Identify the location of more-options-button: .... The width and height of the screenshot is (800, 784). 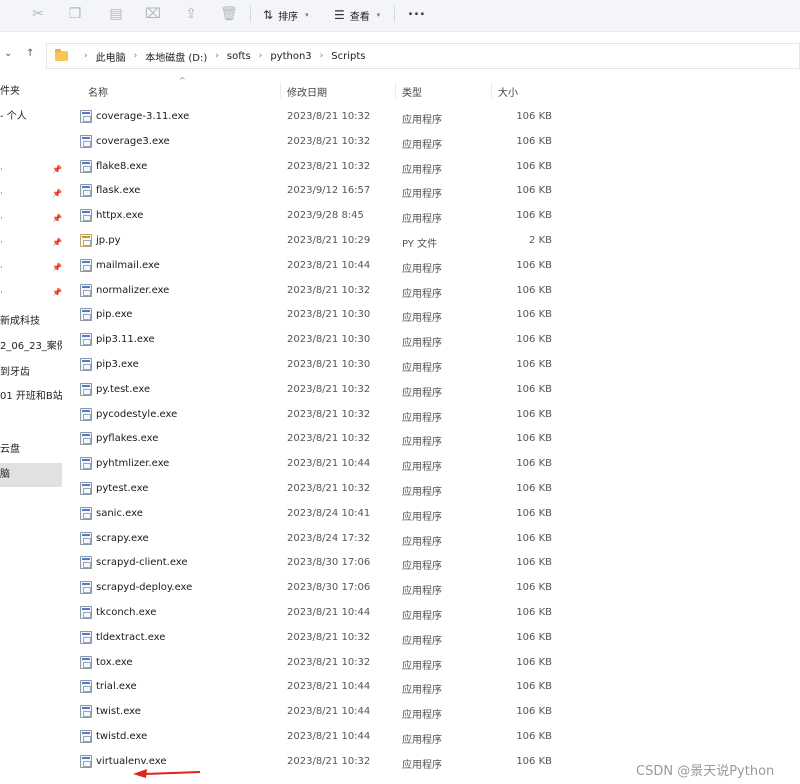
(417, 11).